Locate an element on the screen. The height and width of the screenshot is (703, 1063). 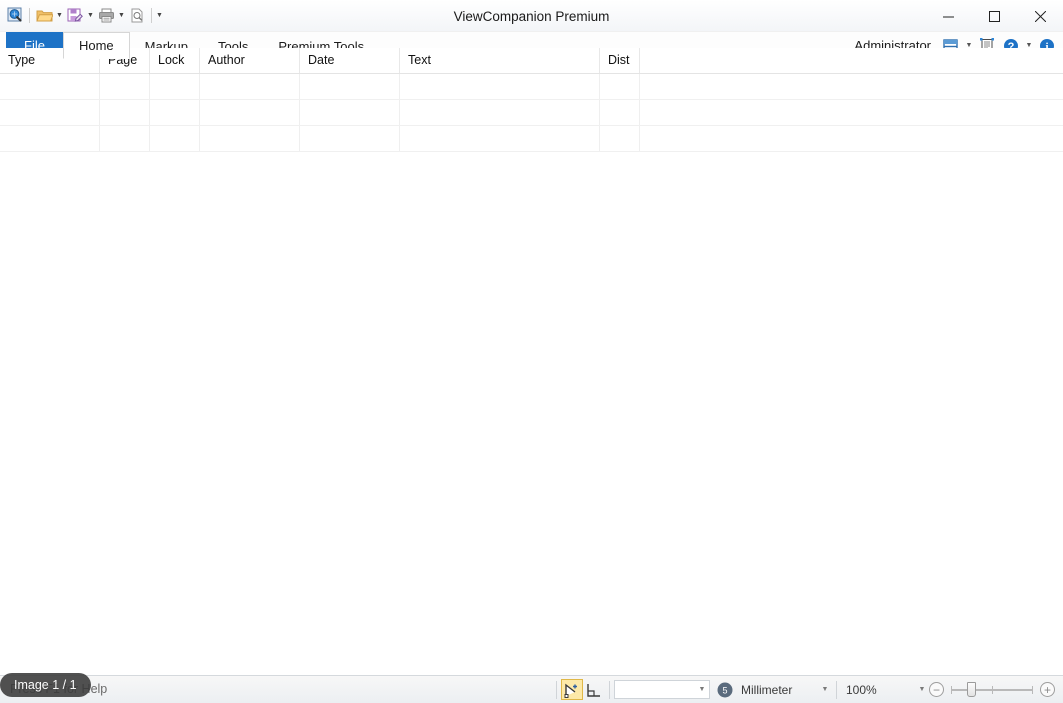
zoom-combo-value: 100% is located at coordinates (861, 689).